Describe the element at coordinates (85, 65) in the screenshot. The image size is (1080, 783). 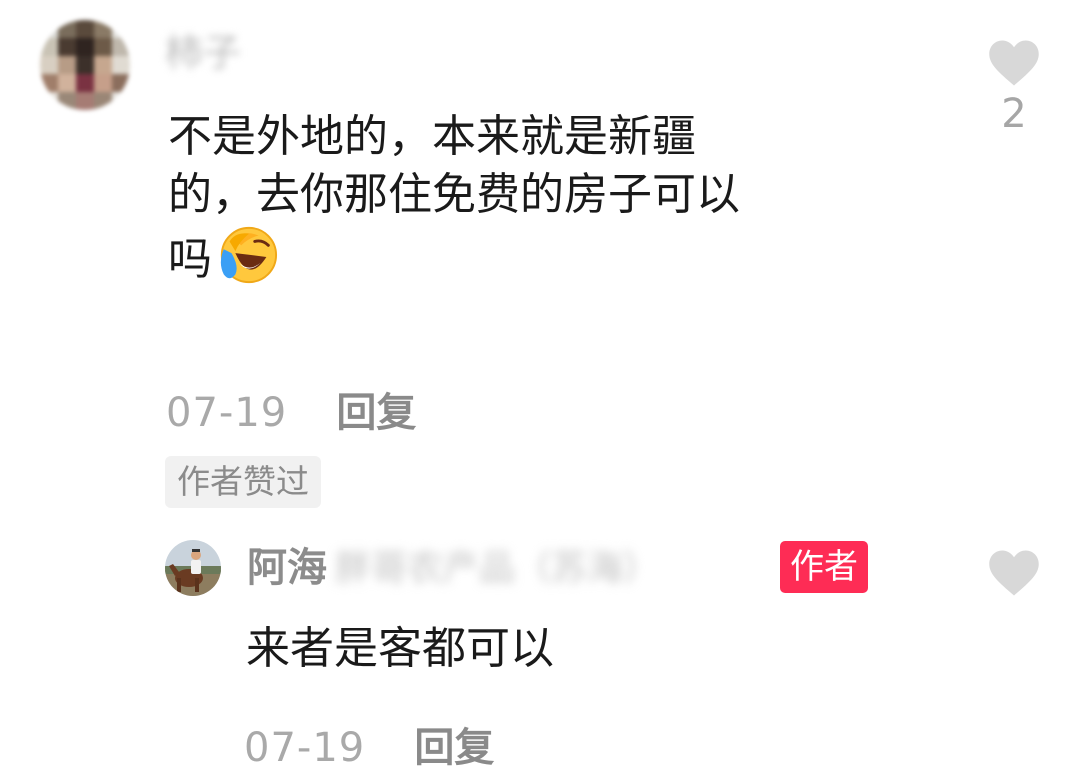
I see `avatar` at that location.